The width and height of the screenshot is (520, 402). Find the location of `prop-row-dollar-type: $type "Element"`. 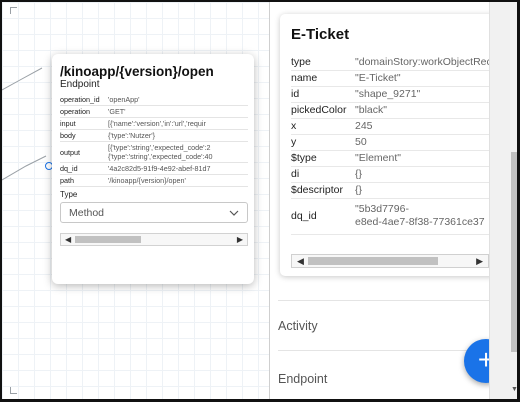

prop-row-dollar-type: $type "Element" is located at coordinates (393, 158).